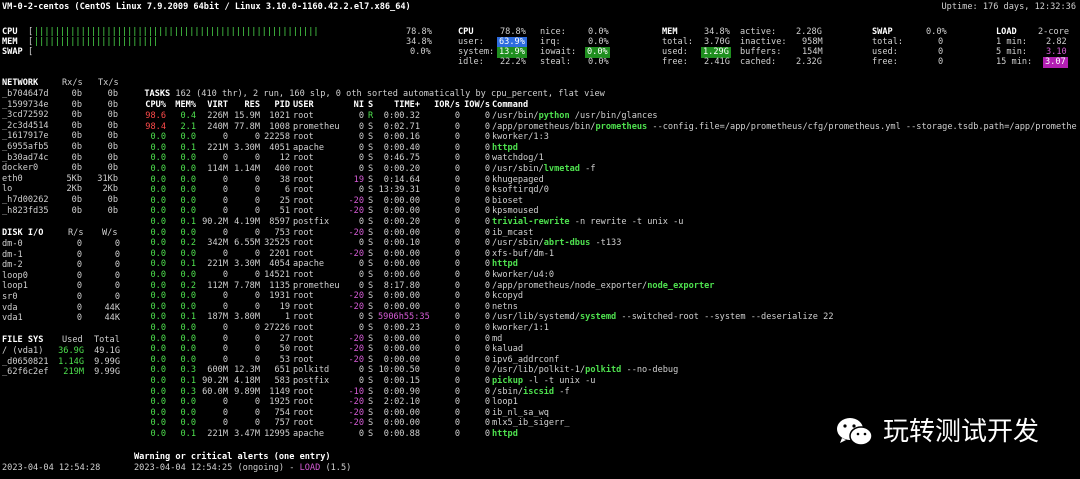 This screenshot has width=1080, height=479. What do you see at coordinates (279, 253) in the screenshot?
I see `proc-cell: 2201` at bounding box center [279, 253].